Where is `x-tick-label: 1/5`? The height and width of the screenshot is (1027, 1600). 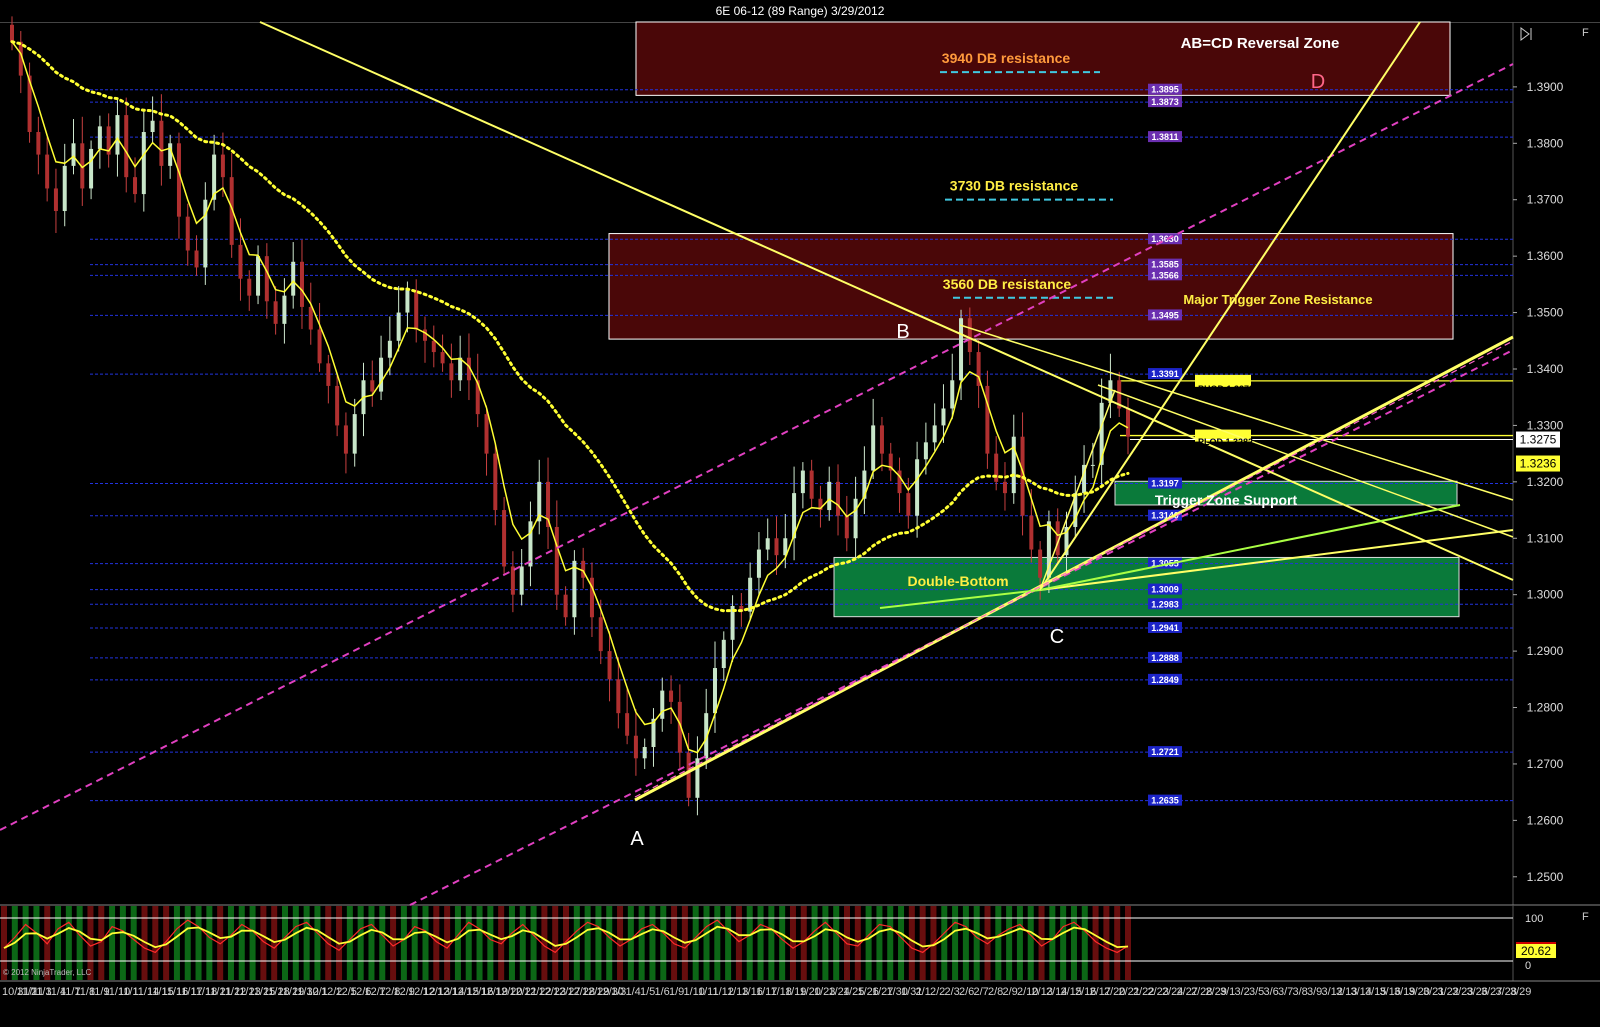 x-tick-label: 1/5 is located at coordinates (647, 992).